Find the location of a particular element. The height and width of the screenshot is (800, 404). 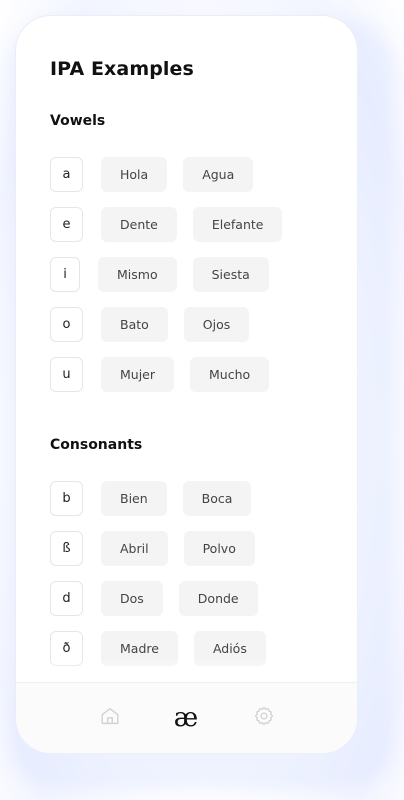

example-word-chip: Bien is located at coordinates (134, 498).